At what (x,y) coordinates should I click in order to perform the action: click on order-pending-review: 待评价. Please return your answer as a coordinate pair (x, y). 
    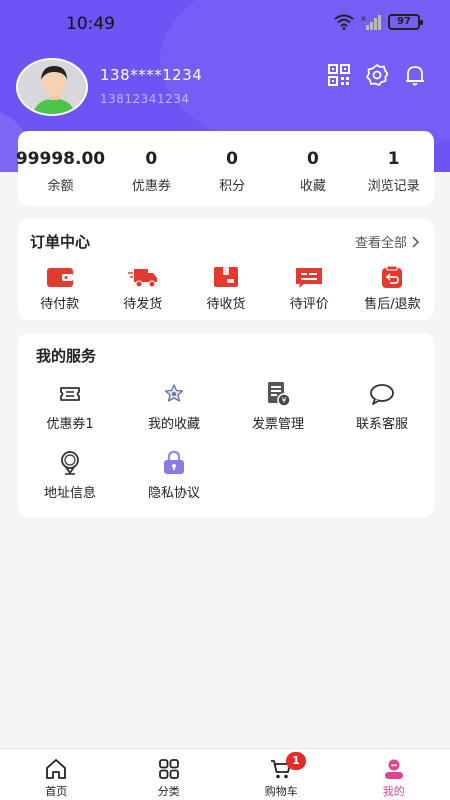
    Looking at the image, I should click on (309, 288).